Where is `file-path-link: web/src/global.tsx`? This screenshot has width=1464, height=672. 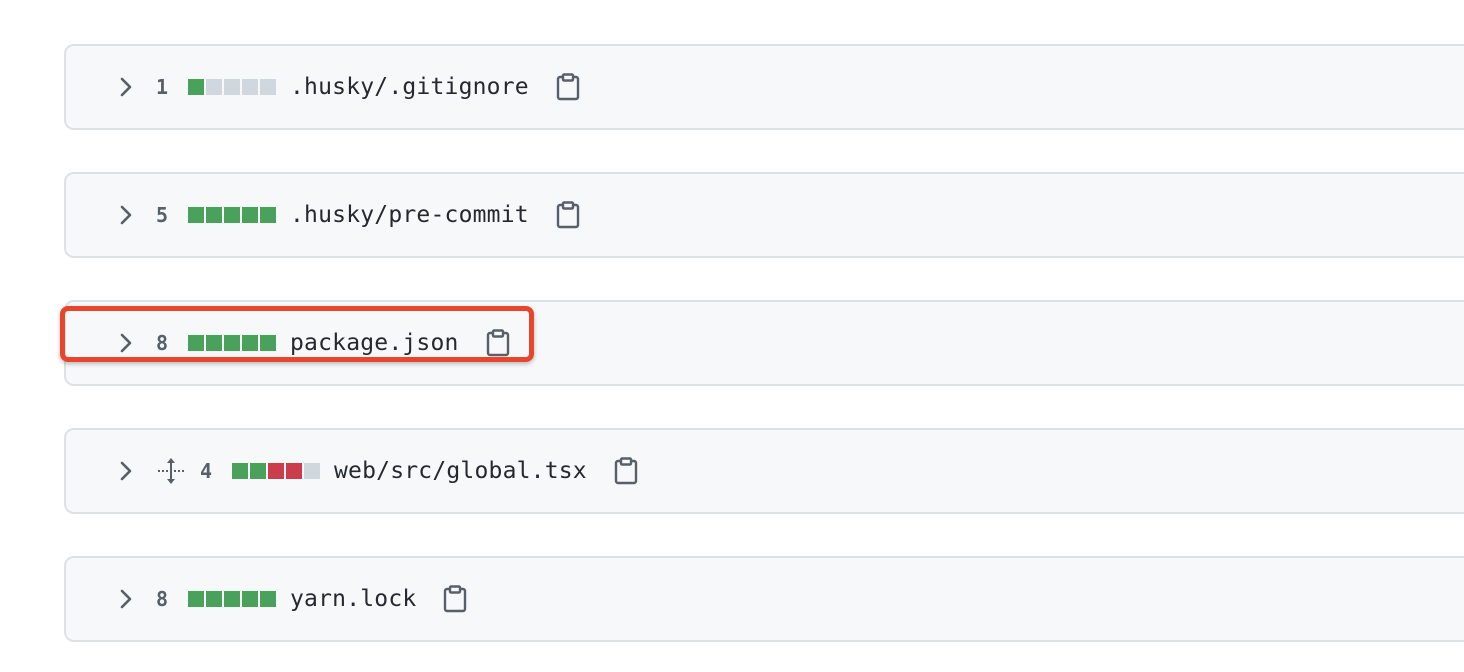
file-path-link: web/src/global.tsx is located at coordinates (460, 471).